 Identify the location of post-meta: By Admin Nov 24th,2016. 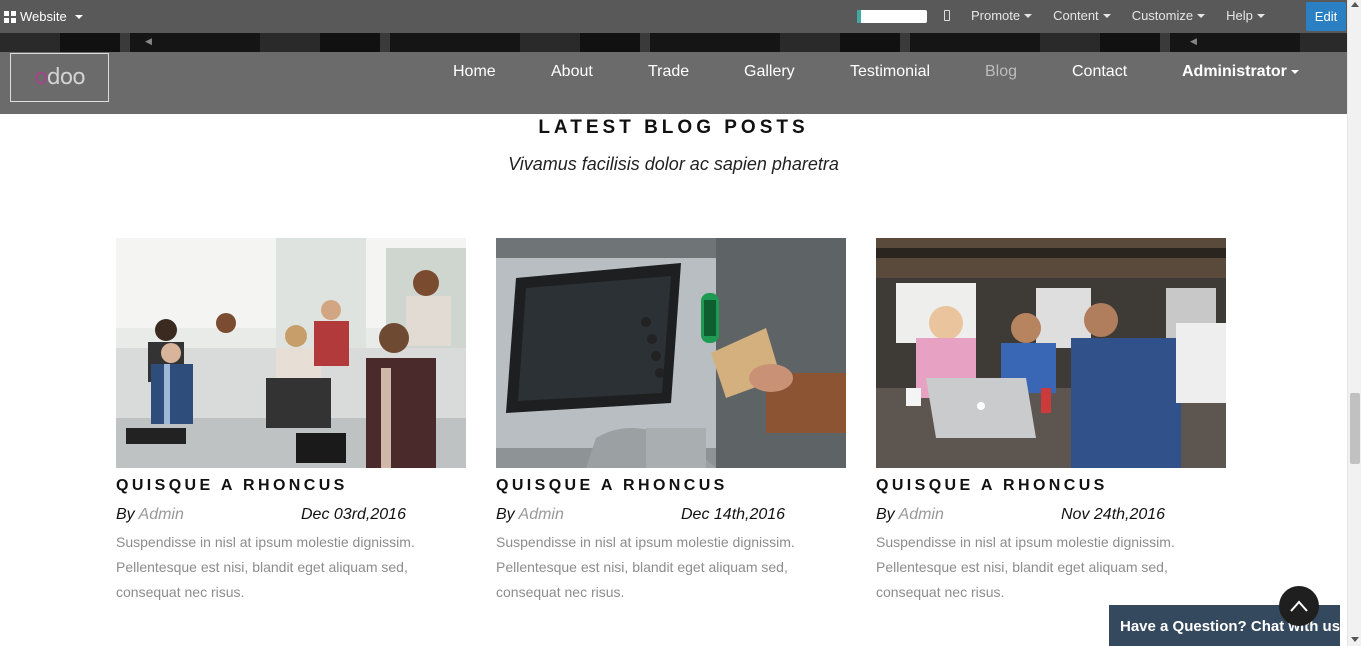
(1051, 518).